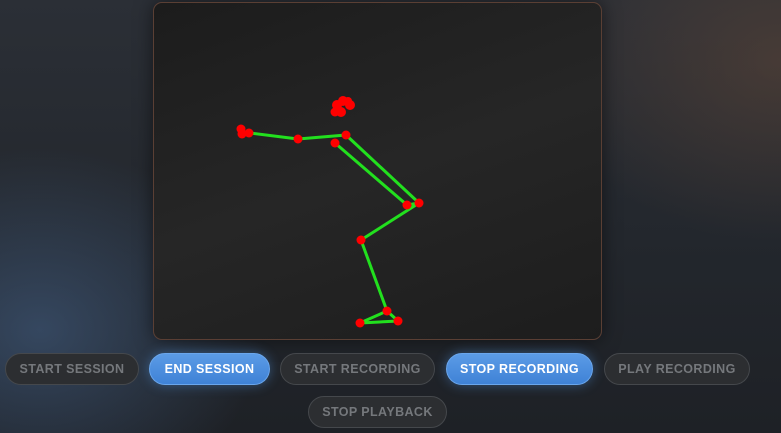 Image resolution: width=781 pixels, height=433 pixels. Describe the element at coordinates (322, 137) in the screenshot. I see `bone-elbow-shoulder` at that location.